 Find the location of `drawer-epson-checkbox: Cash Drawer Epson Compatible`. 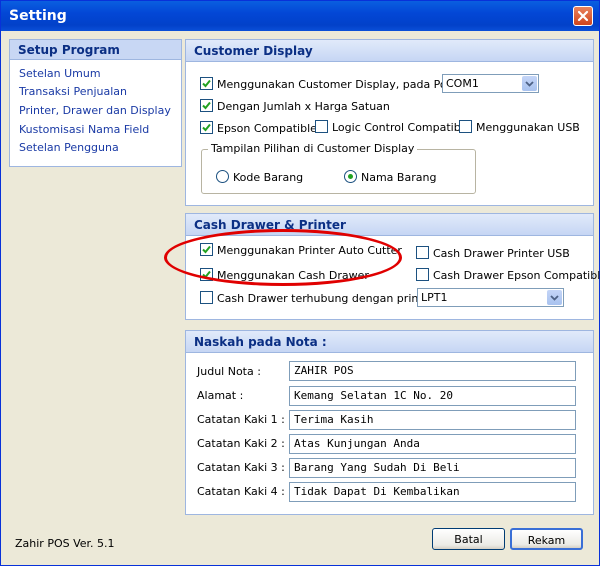

drawer-epson-checkbox: Cash Drawer Epson Compatible is located at coordinates (508, 275).